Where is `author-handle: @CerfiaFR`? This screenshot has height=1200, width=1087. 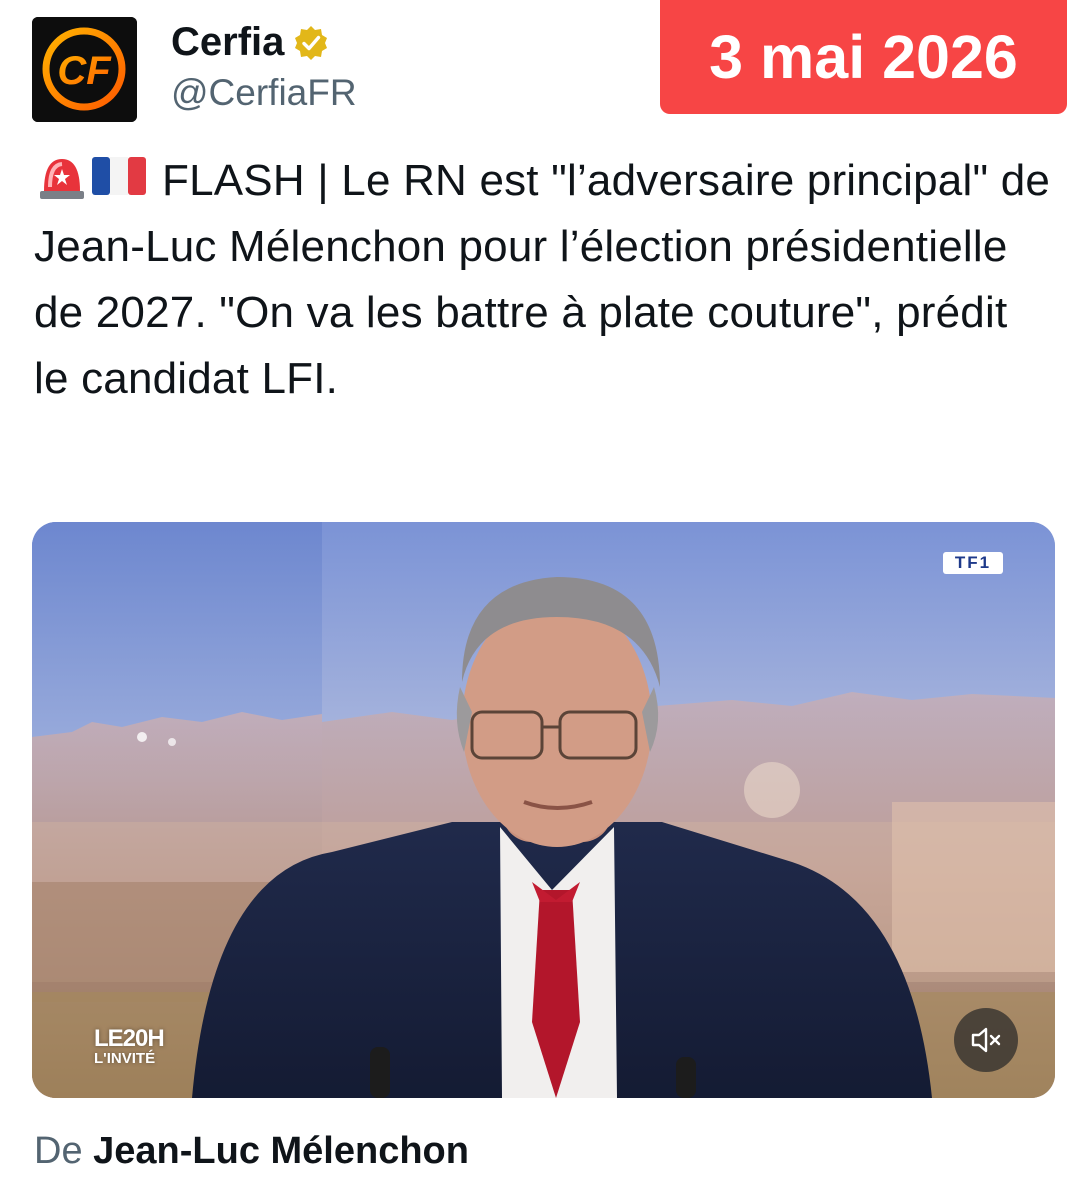 author-handle: @CerfiaFR is located at coordinates (264, 93).